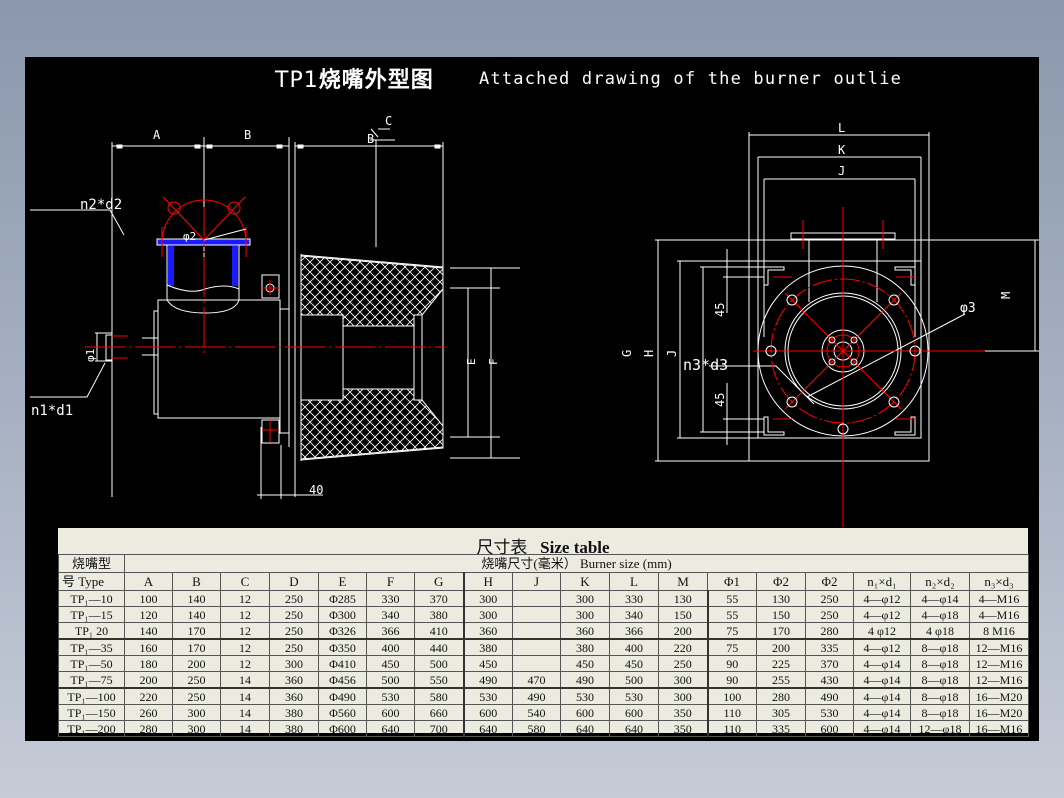 The width and height of the screenshot is (1064, 798). I want to click on label-n2d2: n2*d2, so click(101, 205).